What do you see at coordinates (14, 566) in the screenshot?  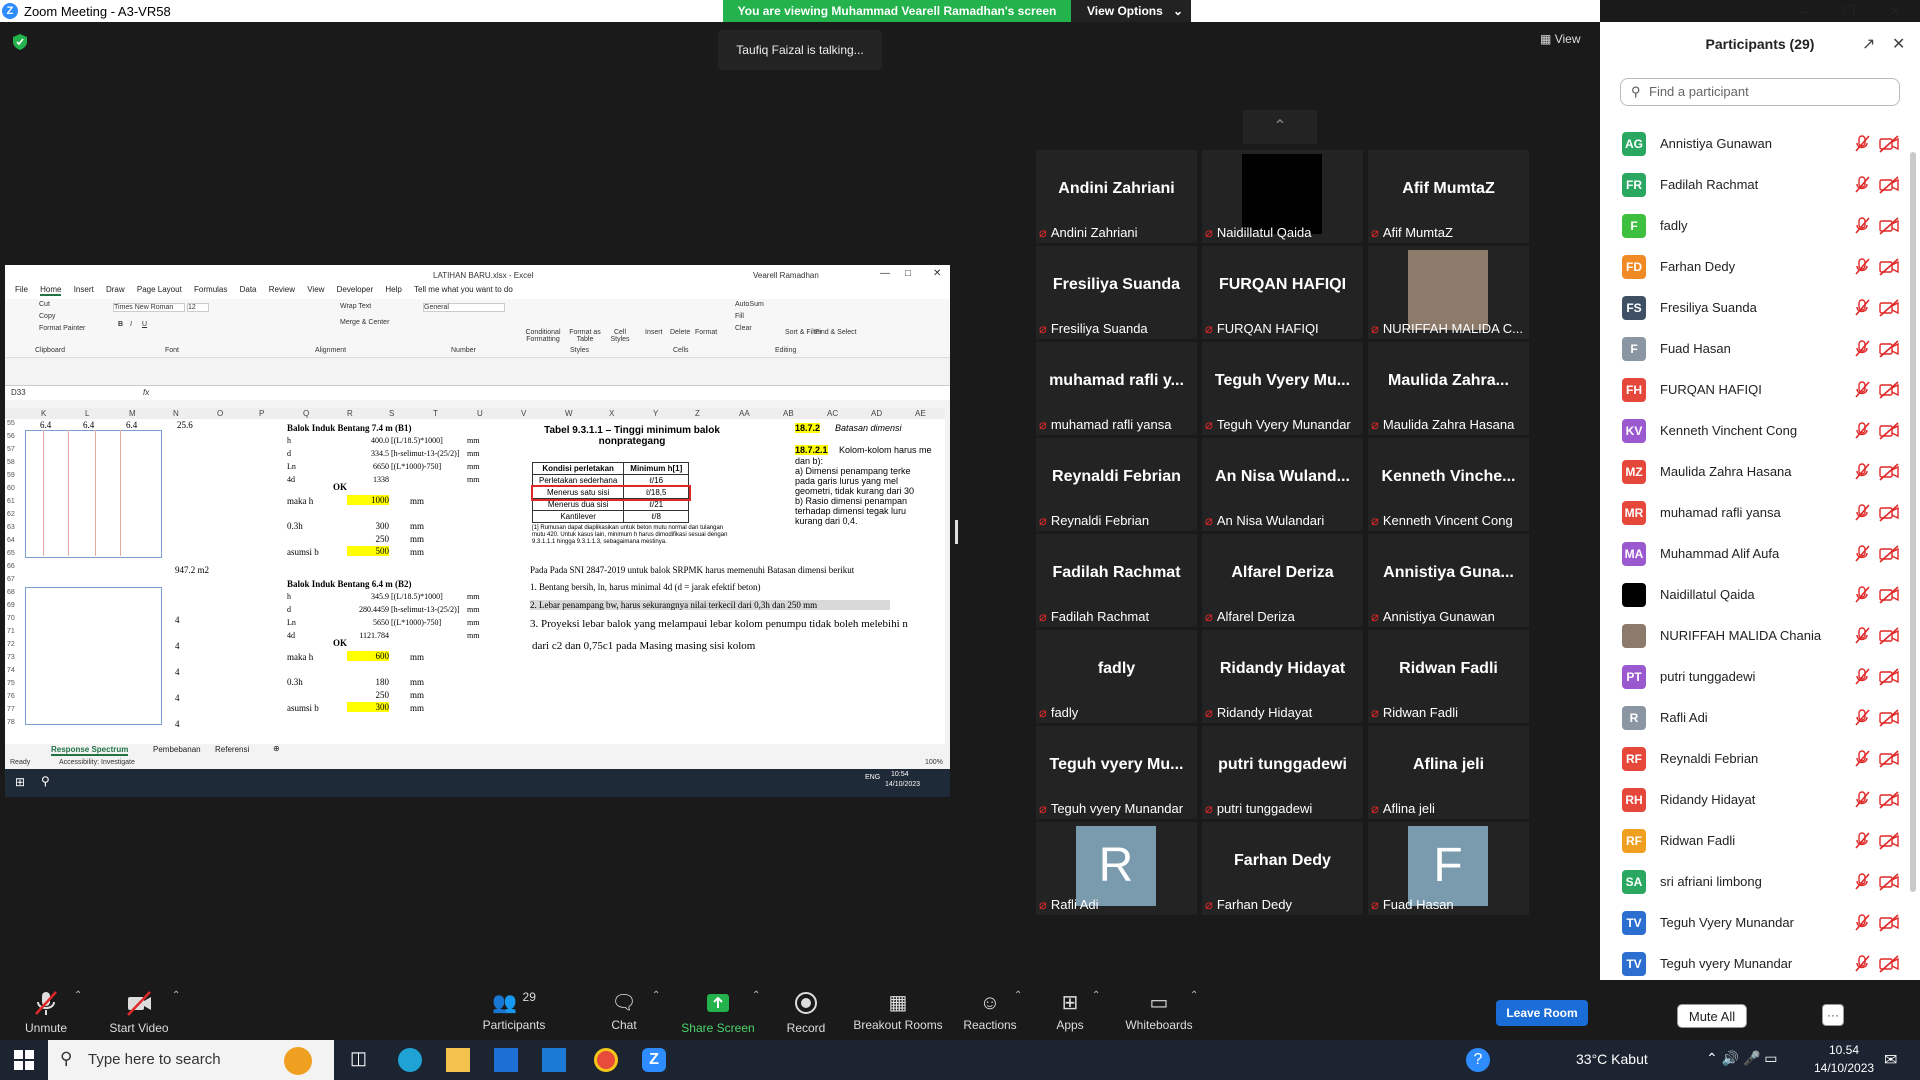 I see `row-number: 66` at bounding box center [14, 566].